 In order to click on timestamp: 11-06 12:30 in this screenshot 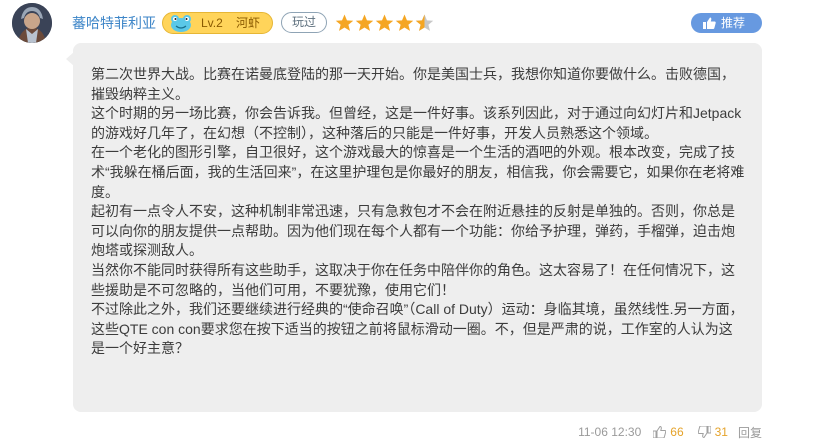, I will do `click(610, 432)`.